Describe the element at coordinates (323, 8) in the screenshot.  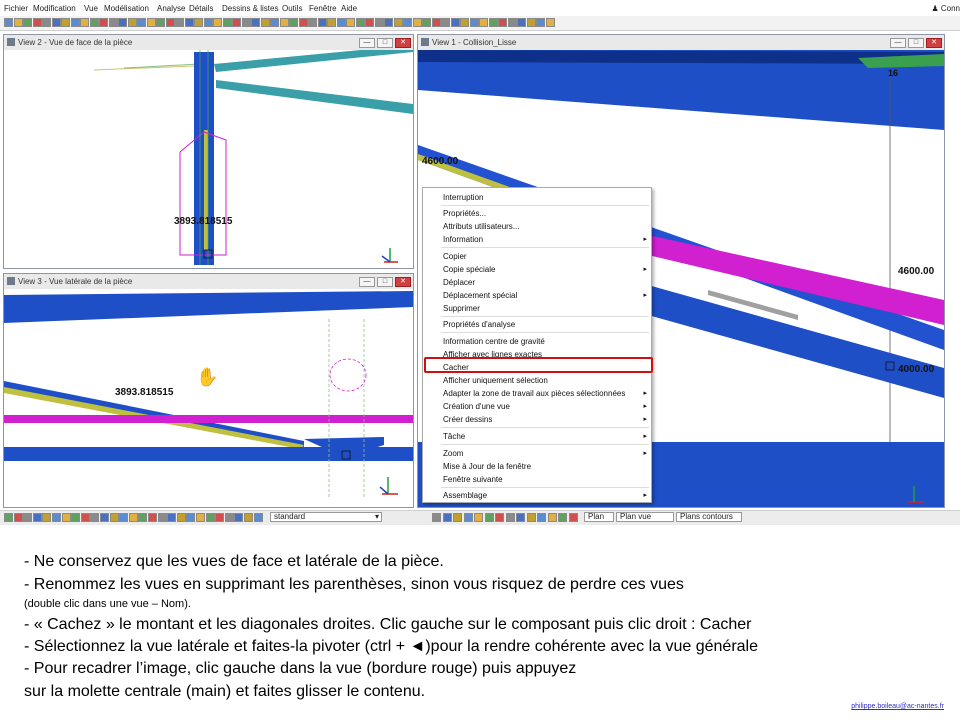
I see `menu-fenetre: Fenêtre` at that location.